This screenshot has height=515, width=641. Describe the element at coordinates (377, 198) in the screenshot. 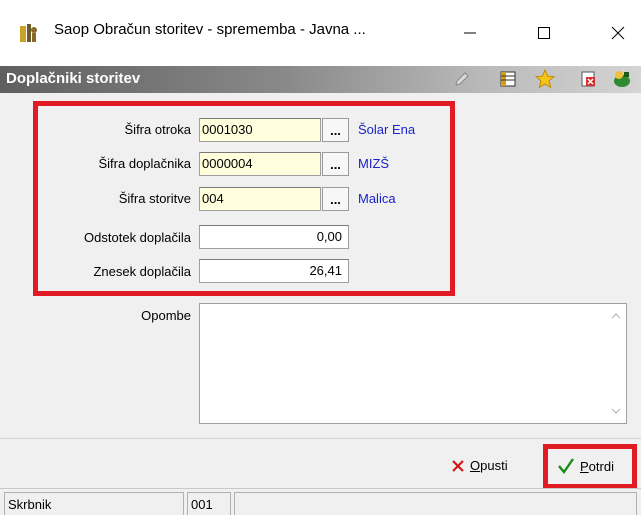

I see `service-name-link: Malica` at that location.